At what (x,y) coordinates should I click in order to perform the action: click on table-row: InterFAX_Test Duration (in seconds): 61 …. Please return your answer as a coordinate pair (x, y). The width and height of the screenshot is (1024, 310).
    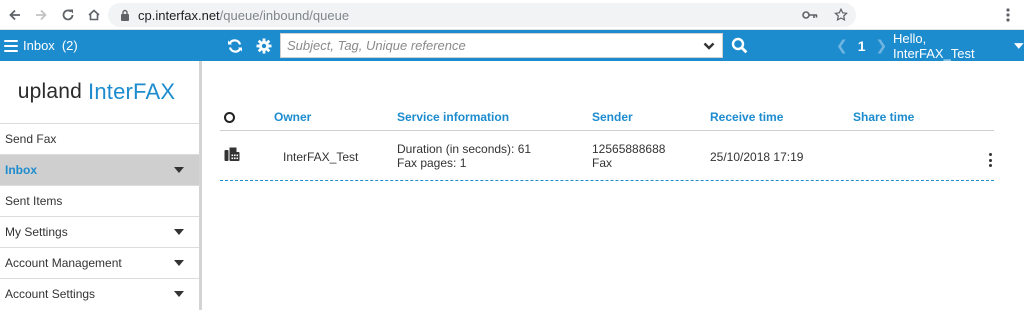
    Looking at the image, I should click on (607, 156).